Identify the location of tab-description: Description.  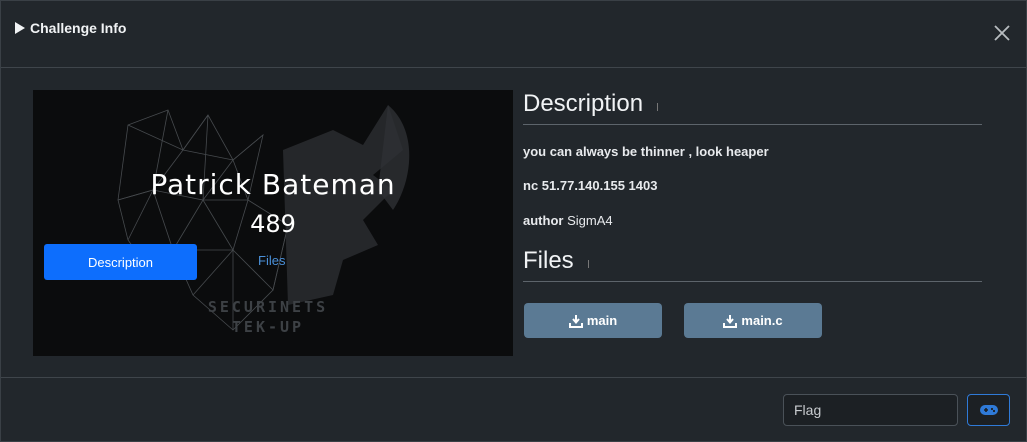
(120, 262).